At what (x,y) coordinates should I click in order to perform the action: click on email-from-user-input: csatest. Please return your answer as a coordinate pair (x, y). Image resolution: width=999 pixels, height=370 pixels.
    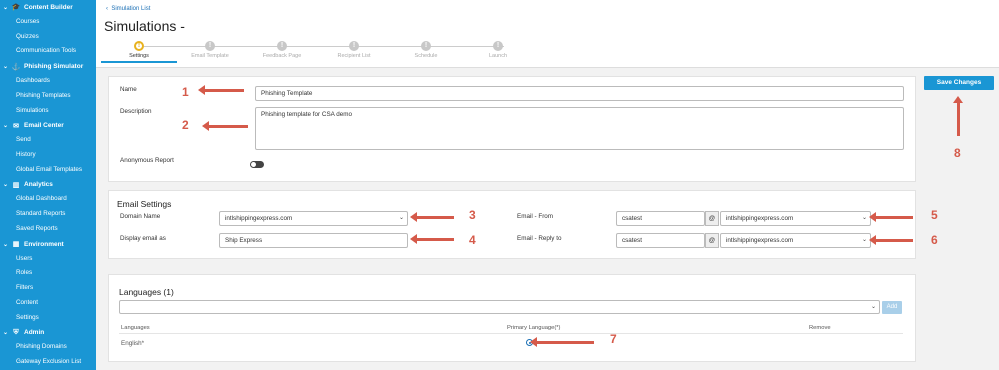
    Looking at the image, I should click on (660, 218).